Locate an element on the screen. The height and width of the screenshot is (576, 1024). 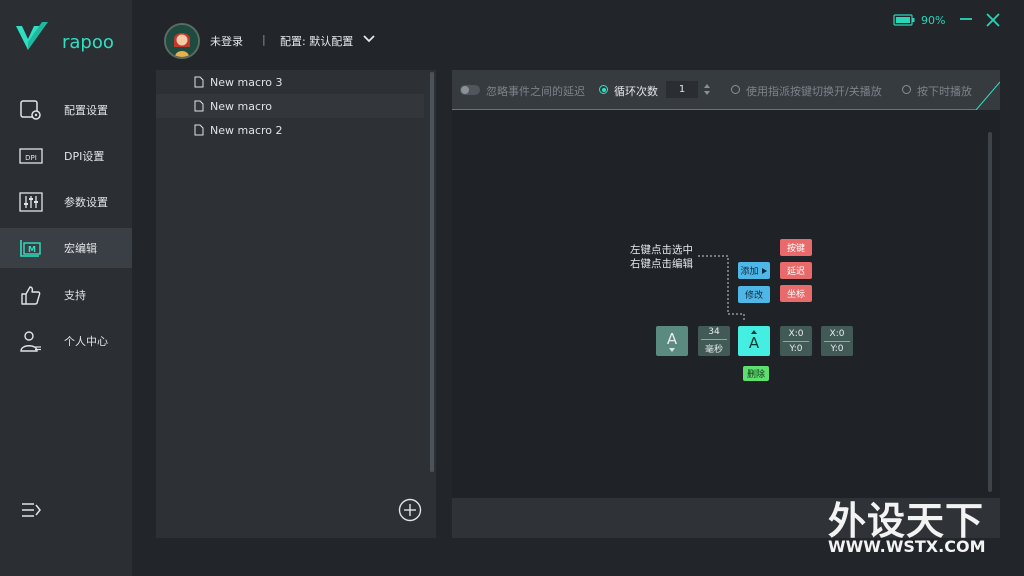
battery-level: 90% is located at coordinates (933, 20).